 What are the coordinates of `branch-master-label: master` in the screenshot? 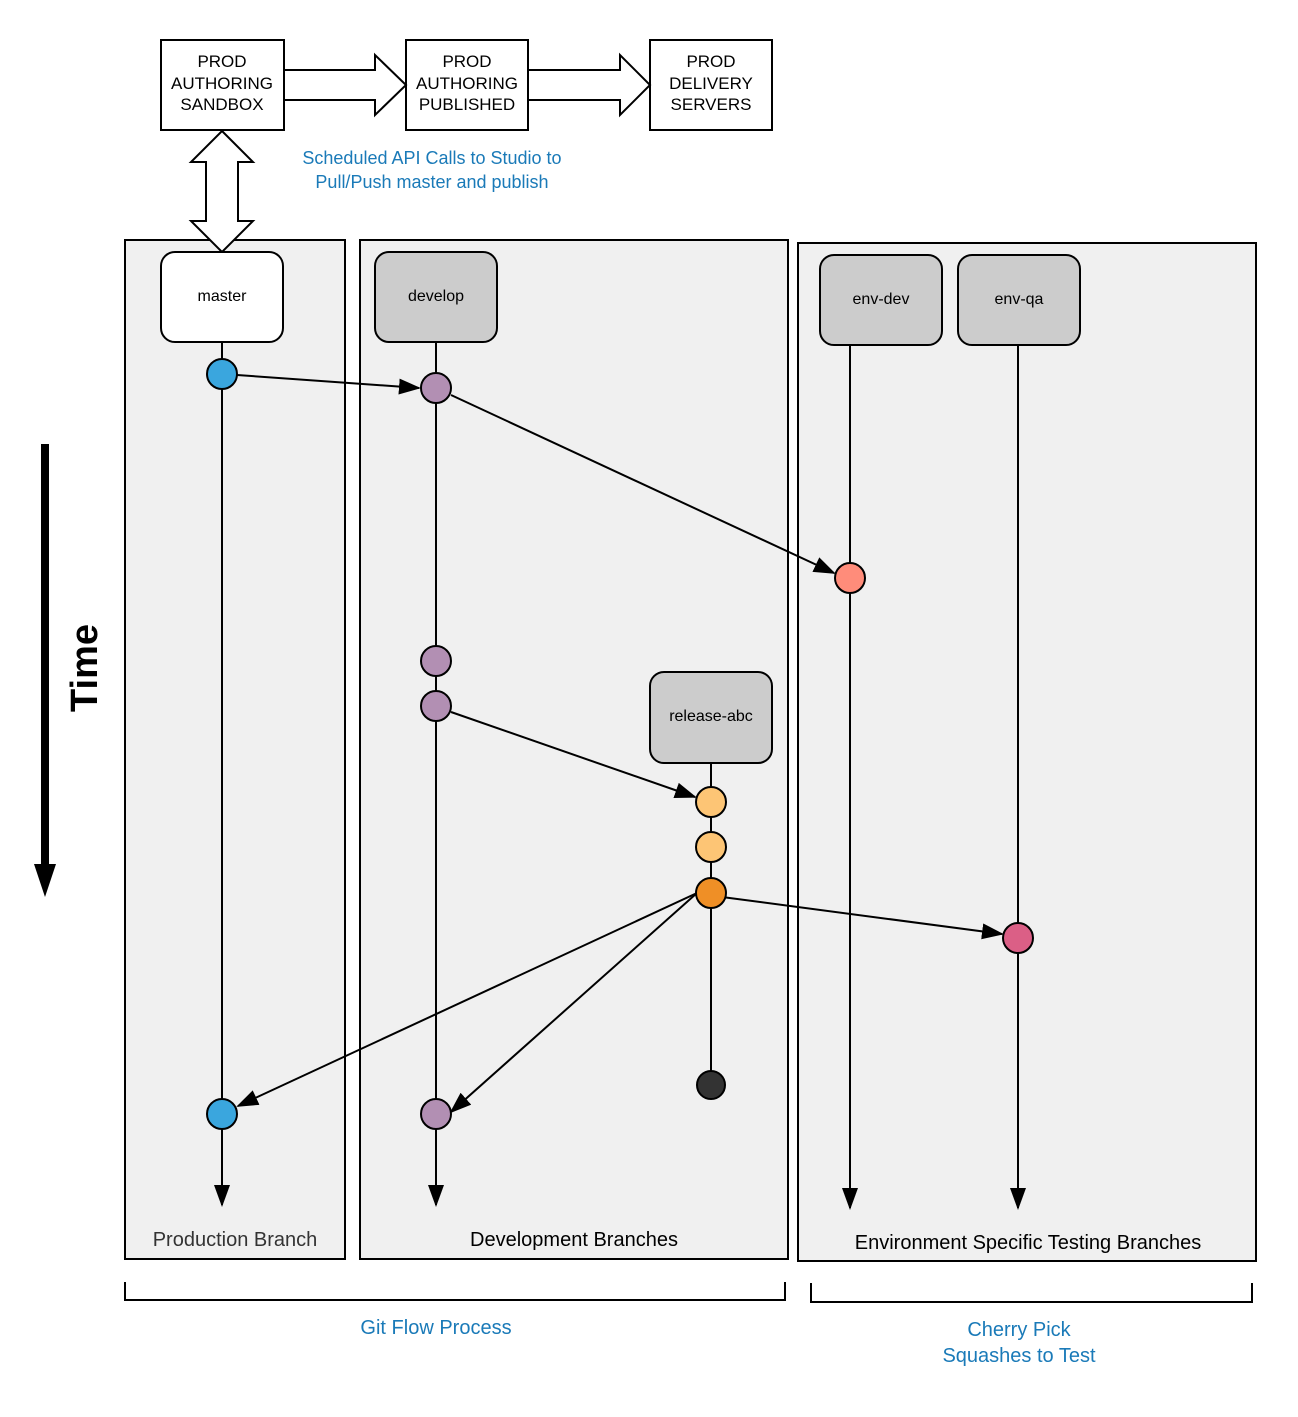 It's located at (223, 296).